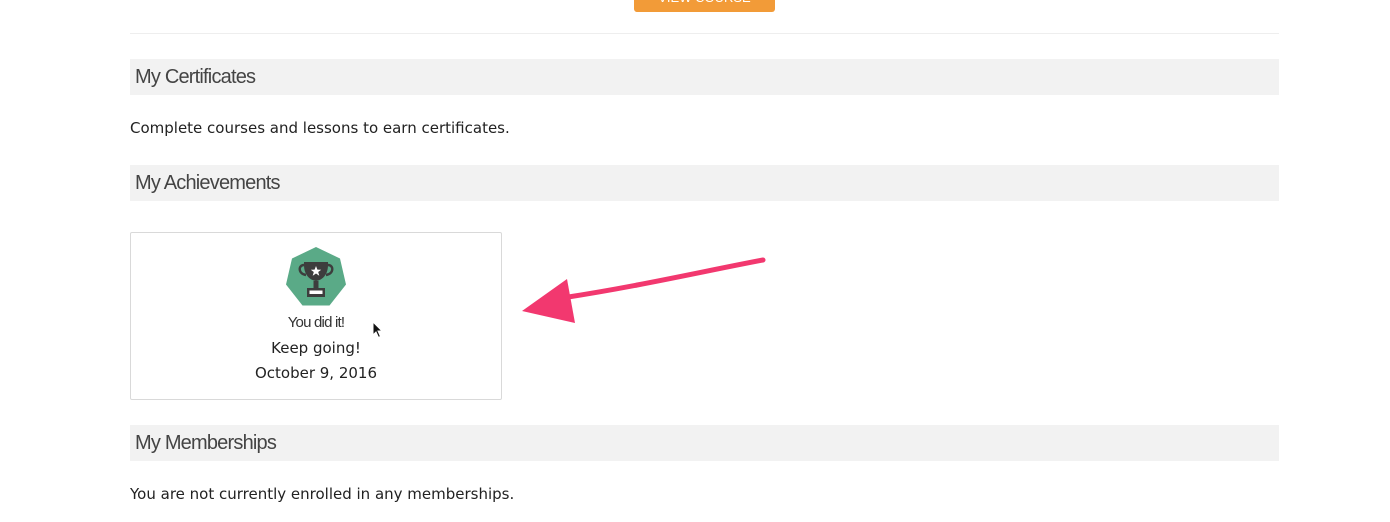 The image size is (1390, 522). I want to click on trophy-icon, so click(316, 276).